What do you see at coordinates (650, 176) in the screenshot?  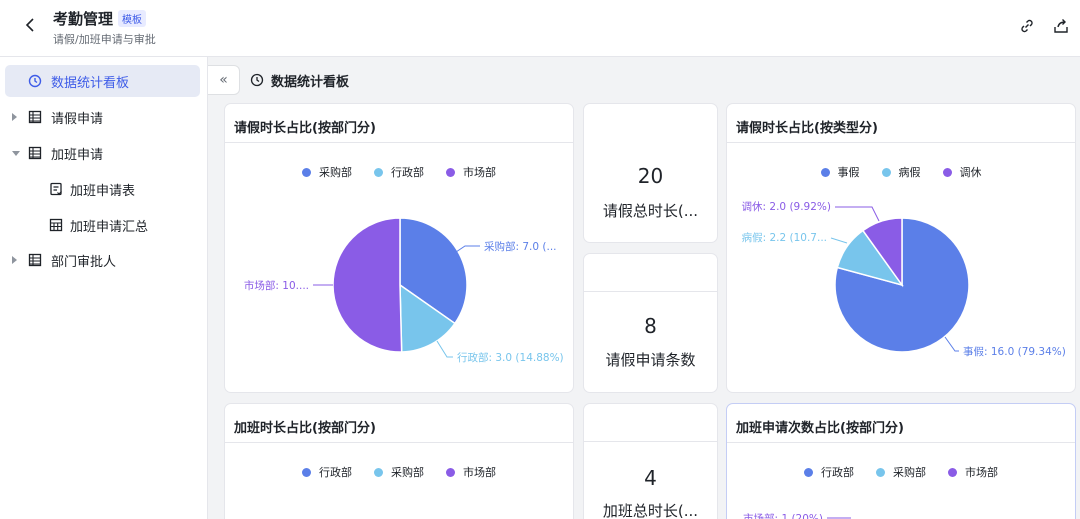 I see `stat-value: 20` at bounding box center [650, 176].